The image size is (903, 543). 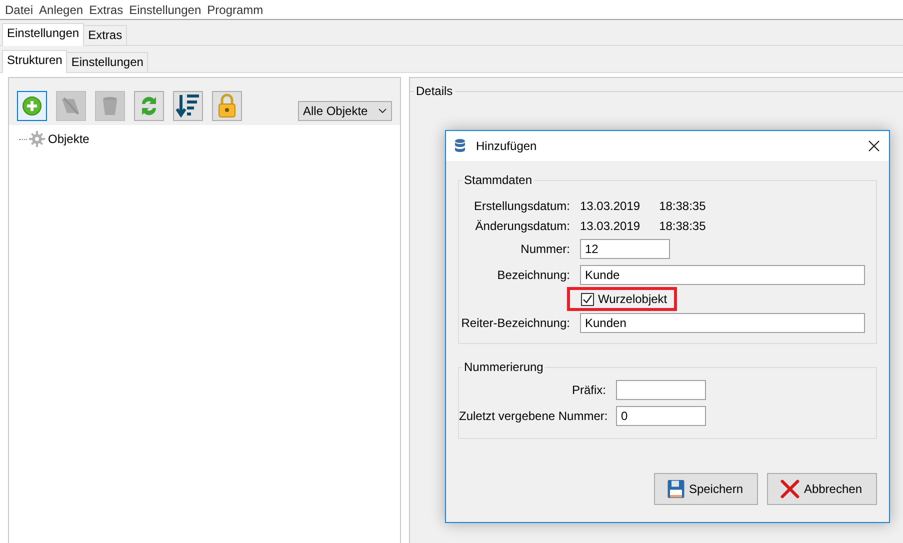 I want to click on tab: Extras, so click(x=105, y=35).